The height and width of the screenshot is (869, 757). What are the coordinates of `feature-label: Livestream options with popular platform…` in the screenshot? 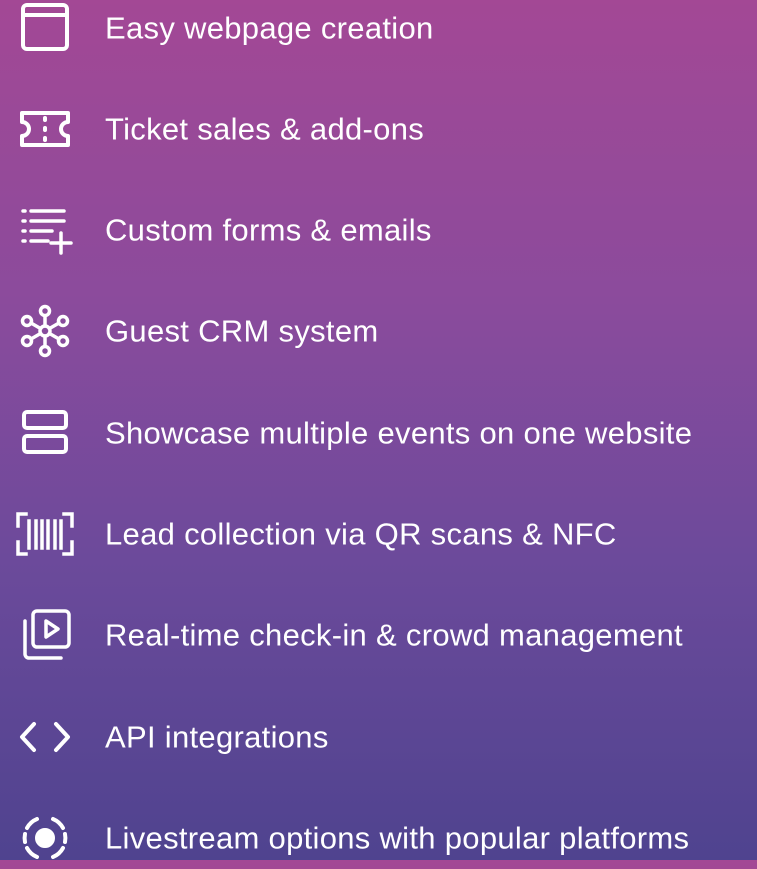 It's located at (397, 838).